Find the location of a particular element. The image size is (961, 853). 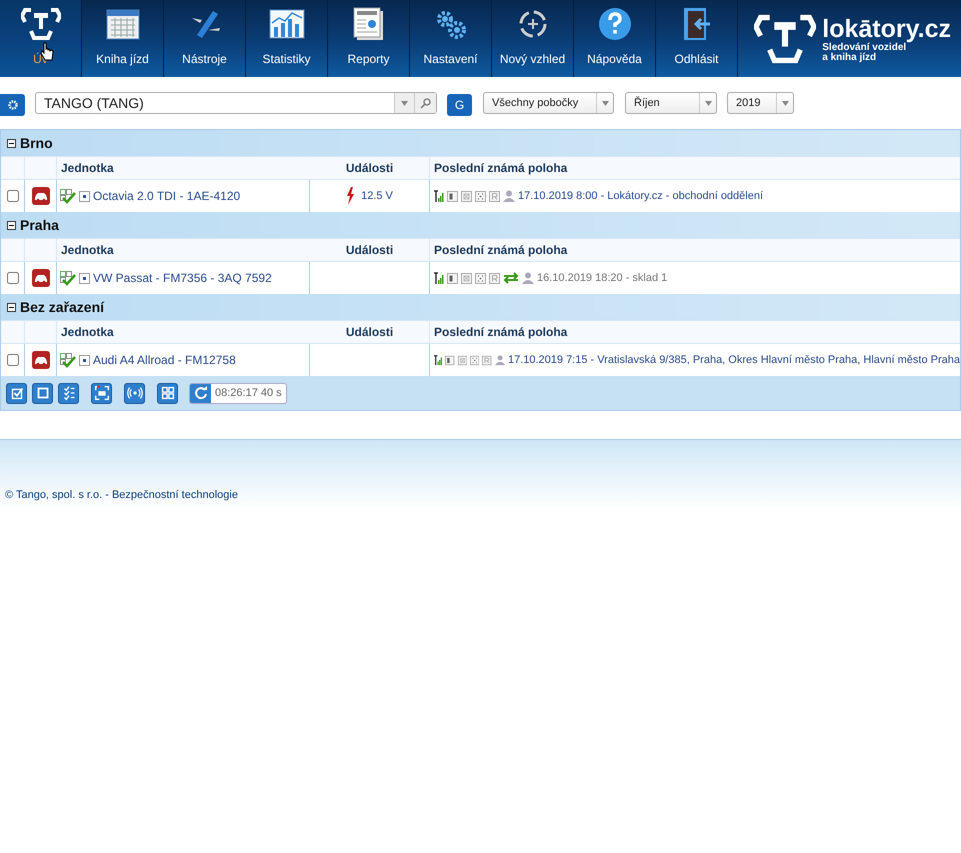

nav-item: Kniha jízd is located at coordinates (123, 38).